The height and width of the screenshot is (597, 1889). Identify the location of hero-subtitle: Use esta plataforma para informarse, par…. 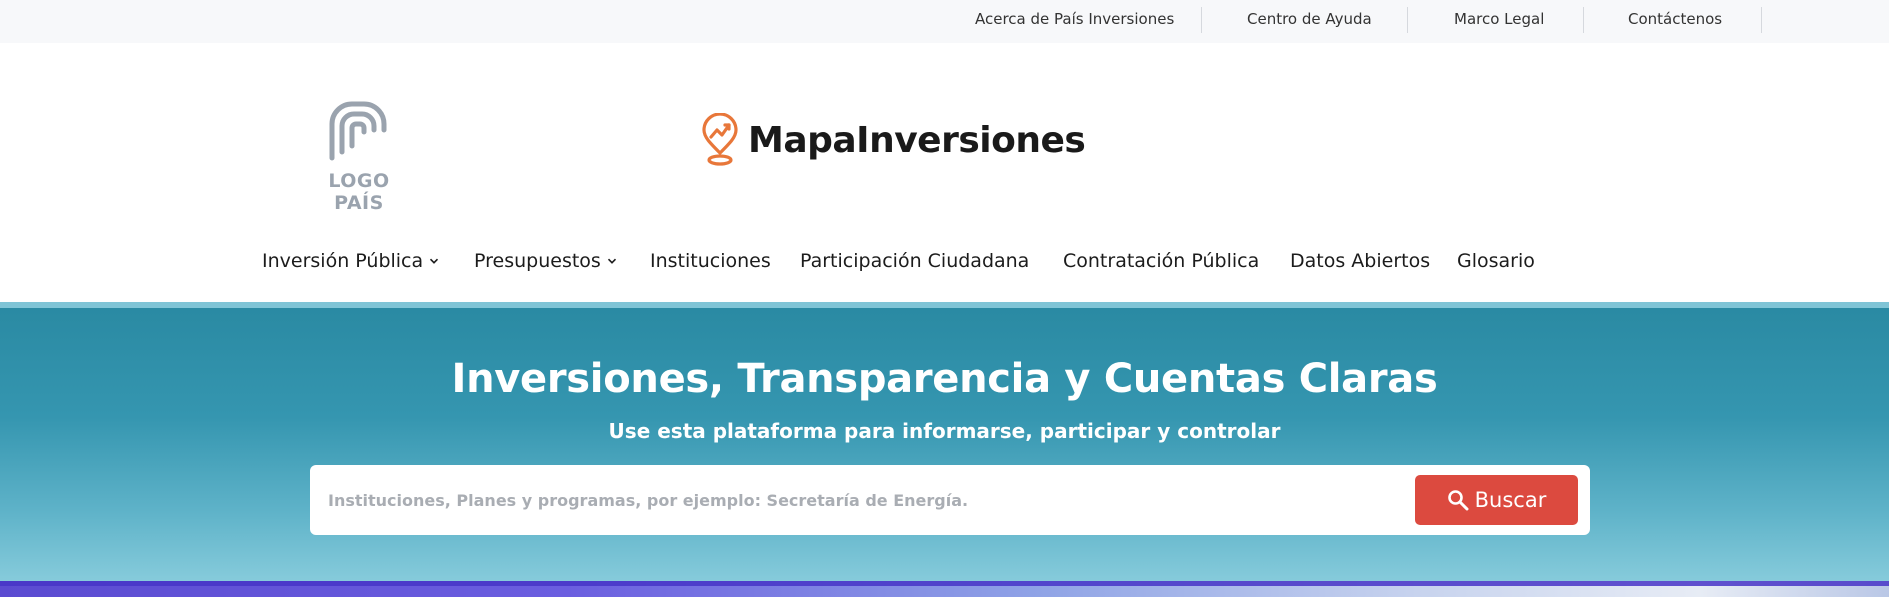
(944, 431).